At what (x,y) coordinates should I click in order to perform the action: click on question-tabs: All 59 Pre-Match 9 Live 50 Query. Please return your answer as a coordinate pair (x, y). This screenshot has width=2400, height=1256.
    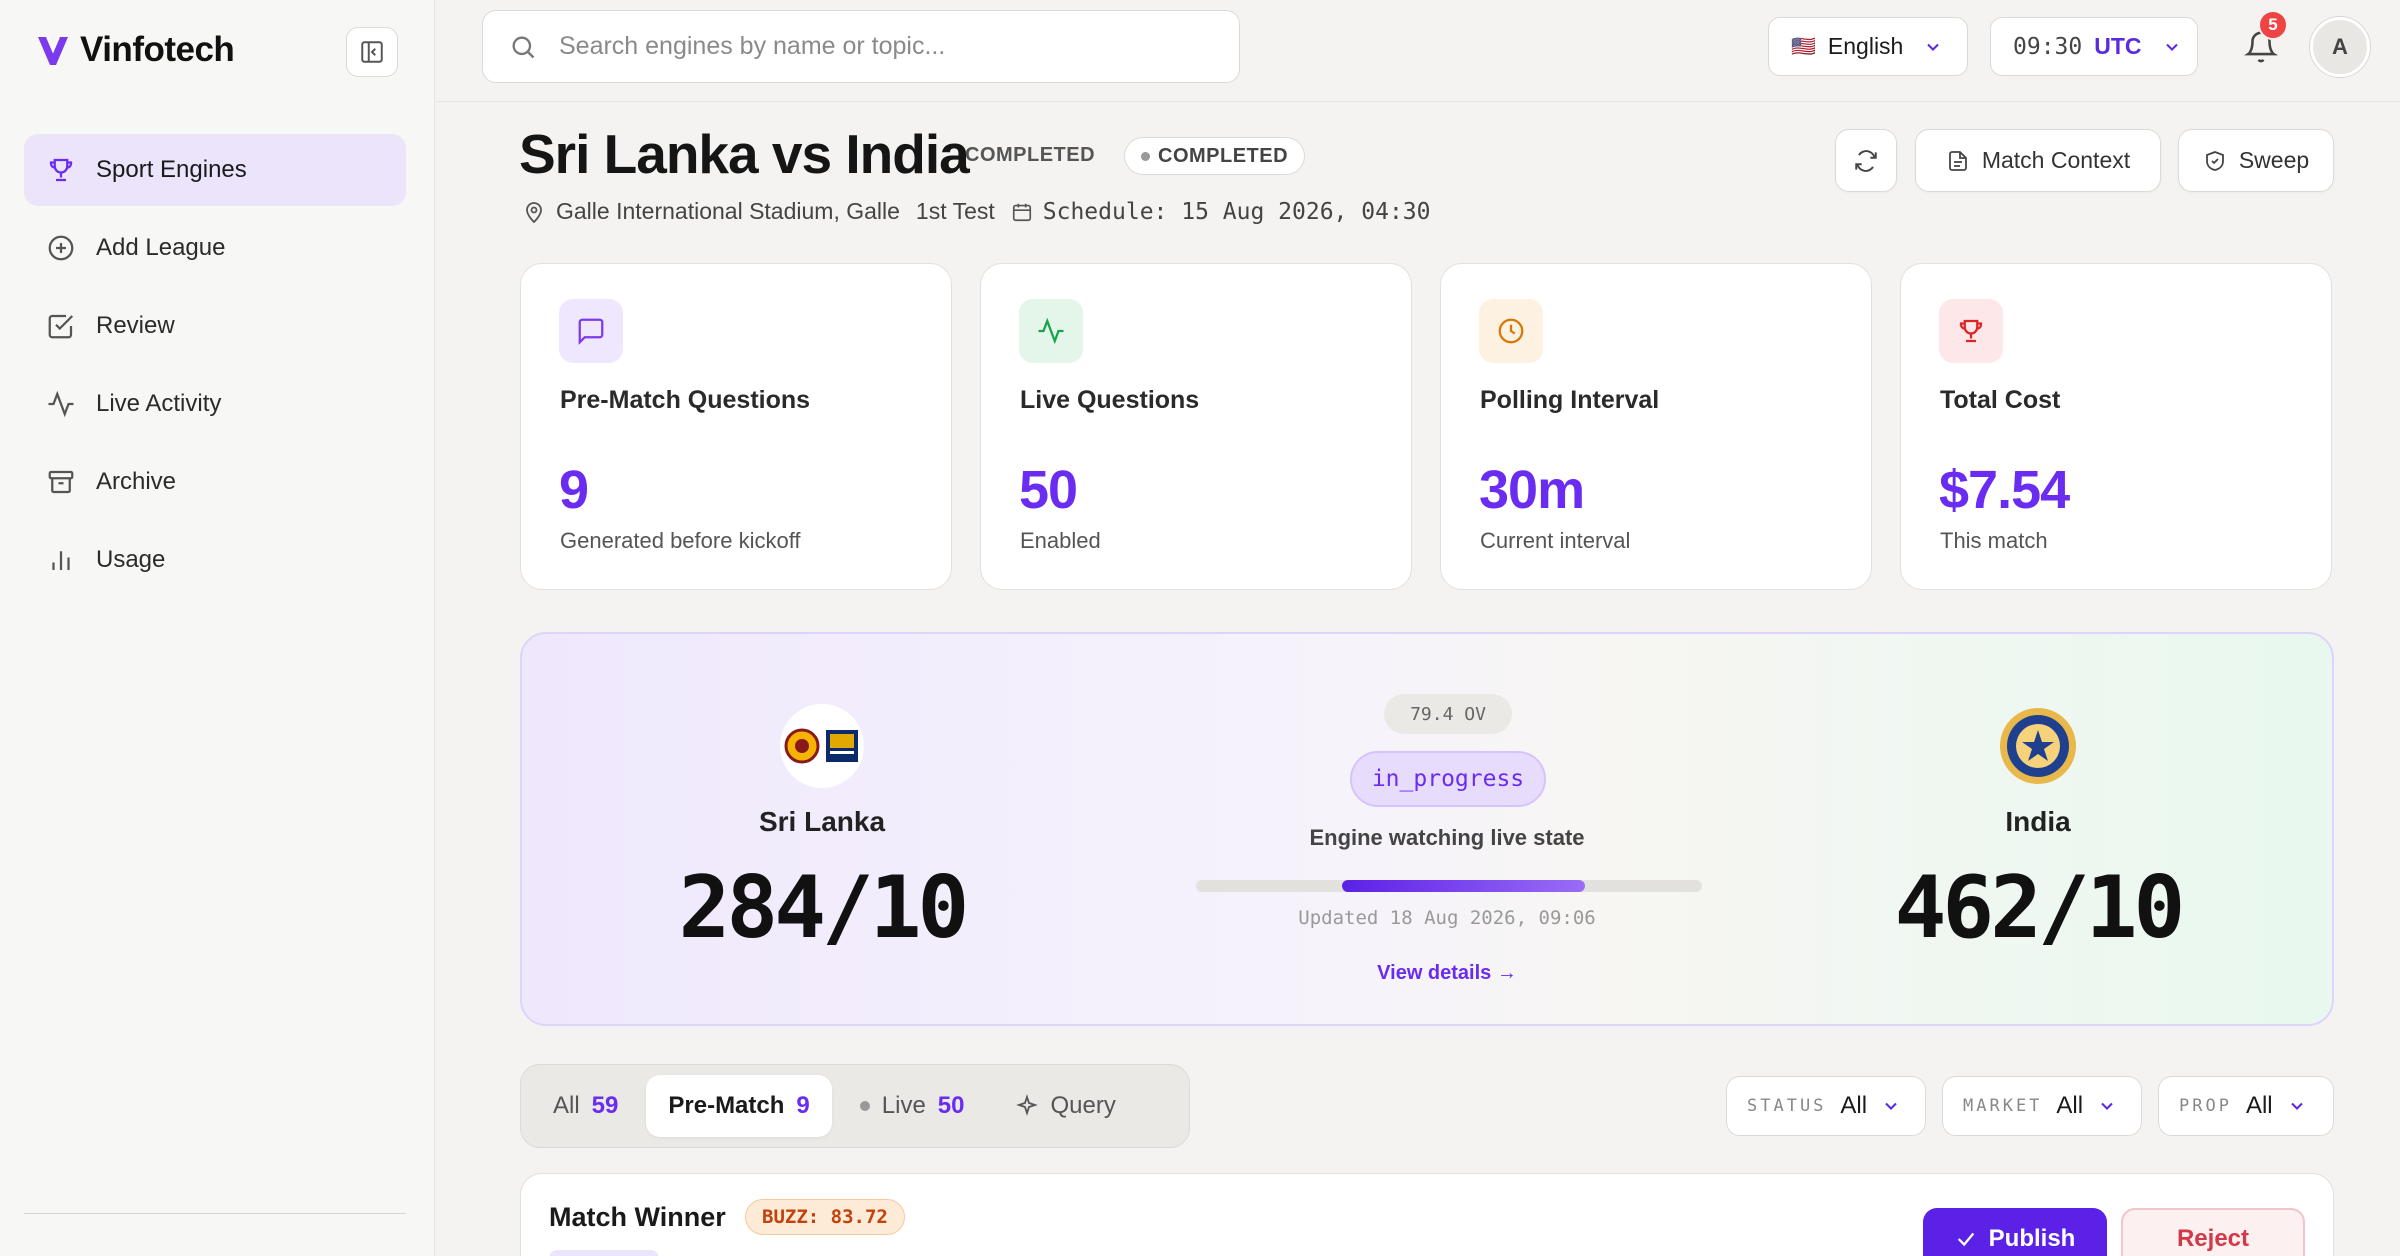
    Looking at the image, I should click on (855, 1106).